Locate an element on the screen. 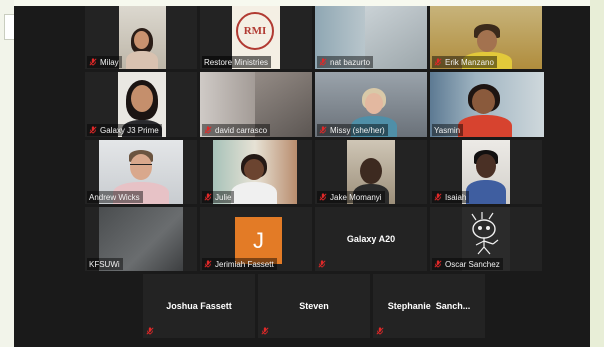  participant-tile-nat-bazurto: nat bazurto is located at coordinates (371, 37).